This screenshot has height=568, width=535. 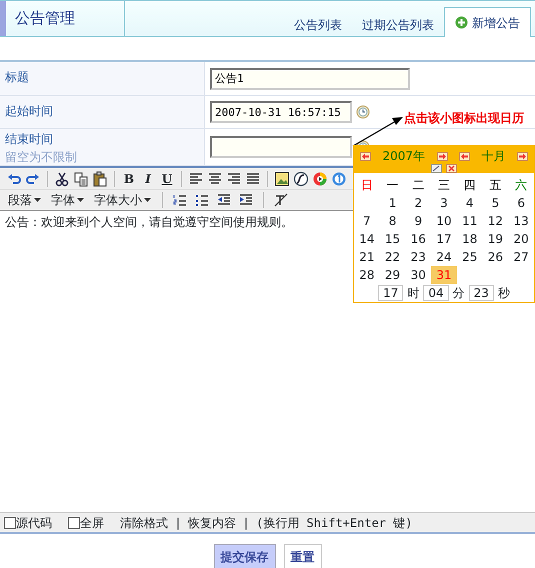 I want to click on calendar-day: 8, so click(x=393, y=221).